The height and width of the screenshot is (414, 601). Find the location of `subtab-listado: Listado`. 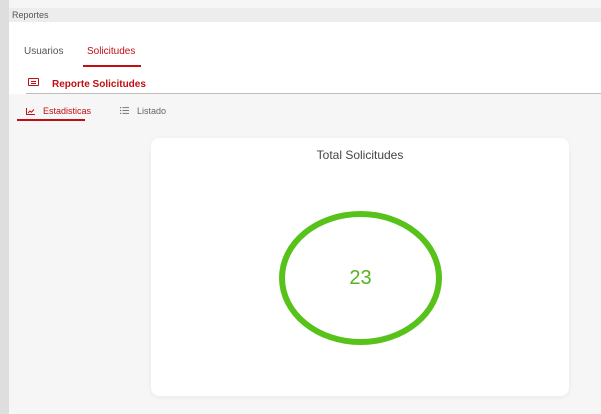

subtab-listado: Listado is located at coordinates (143, 111).